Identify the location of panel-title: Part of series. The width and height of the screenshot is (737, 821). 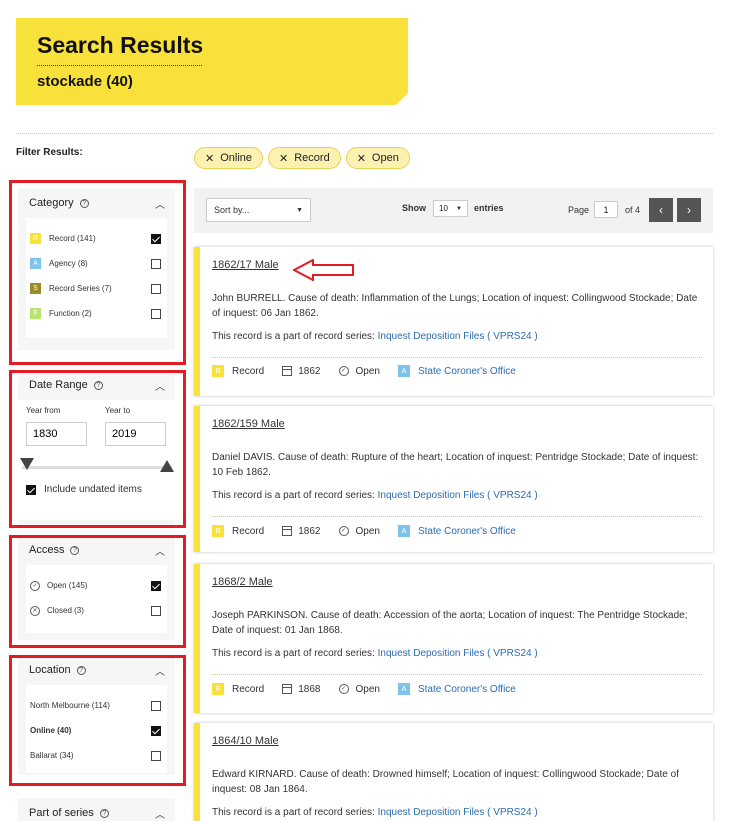
(61, 813).